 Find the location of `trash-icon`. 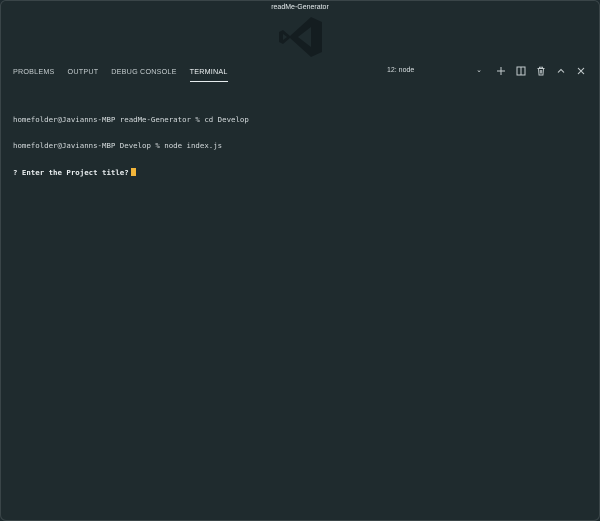

trash-icon is located at coordinates (541, 71).